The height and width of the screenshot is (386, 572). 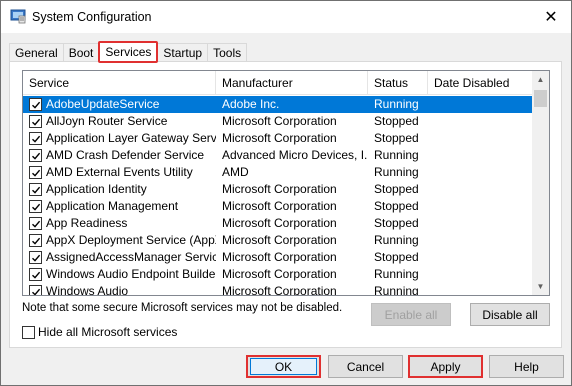 I want to click on tab-startup: Startup, so click(x=183, y=53).